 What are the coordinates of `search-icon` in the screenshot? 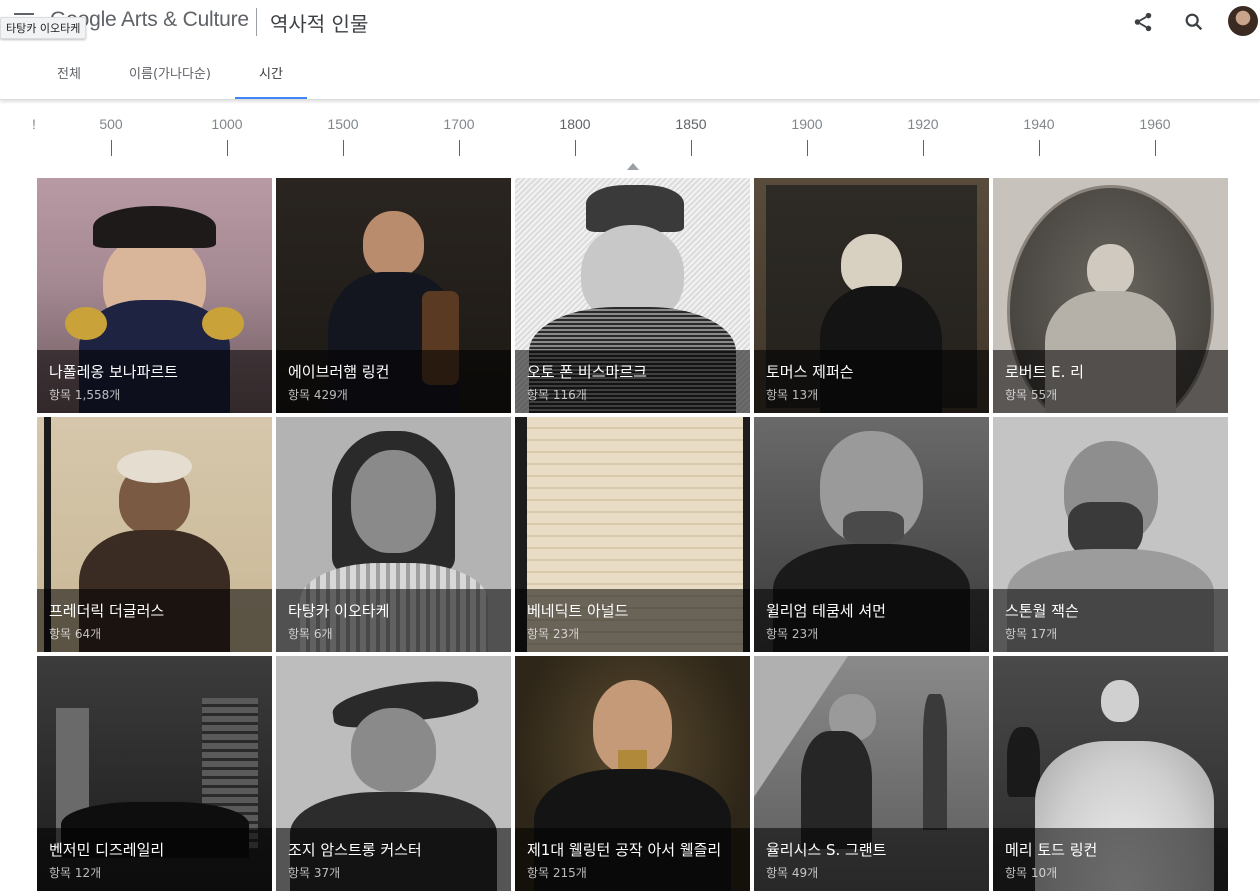 It's located at (1194, 22).